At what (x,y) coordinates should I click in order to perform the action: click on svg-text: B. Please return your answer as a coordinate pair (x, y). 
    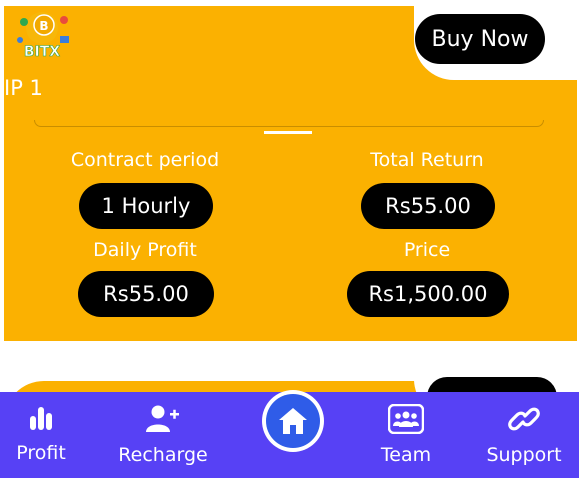
    Looking at the image, I should click on (43, 26).